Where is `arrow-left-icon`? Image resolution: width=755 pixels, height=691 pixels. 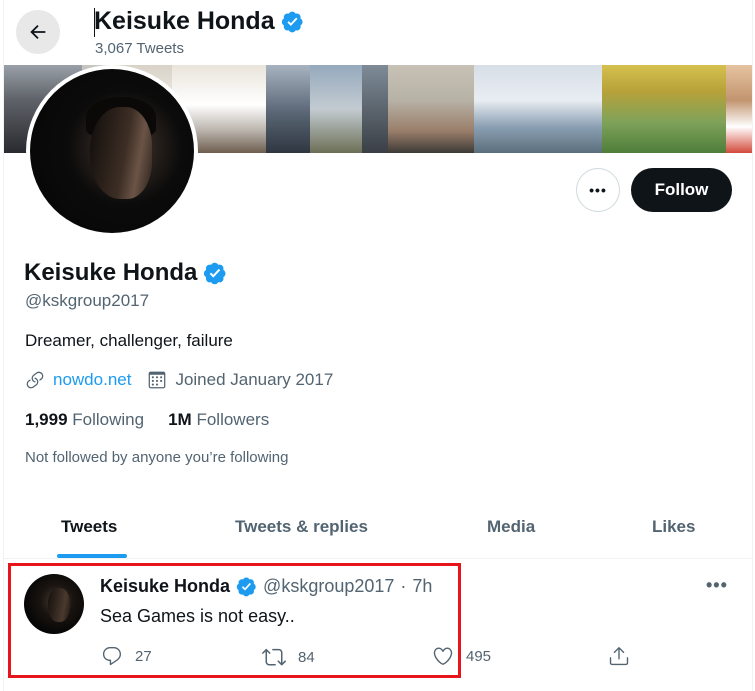 arrow-left-icon is located at coordinates (38, 32).